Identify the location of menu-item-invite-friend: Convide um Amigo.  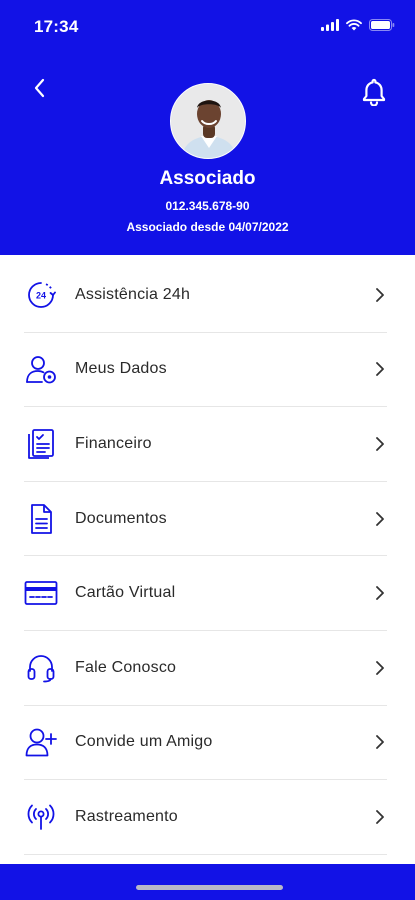
(205, 743).